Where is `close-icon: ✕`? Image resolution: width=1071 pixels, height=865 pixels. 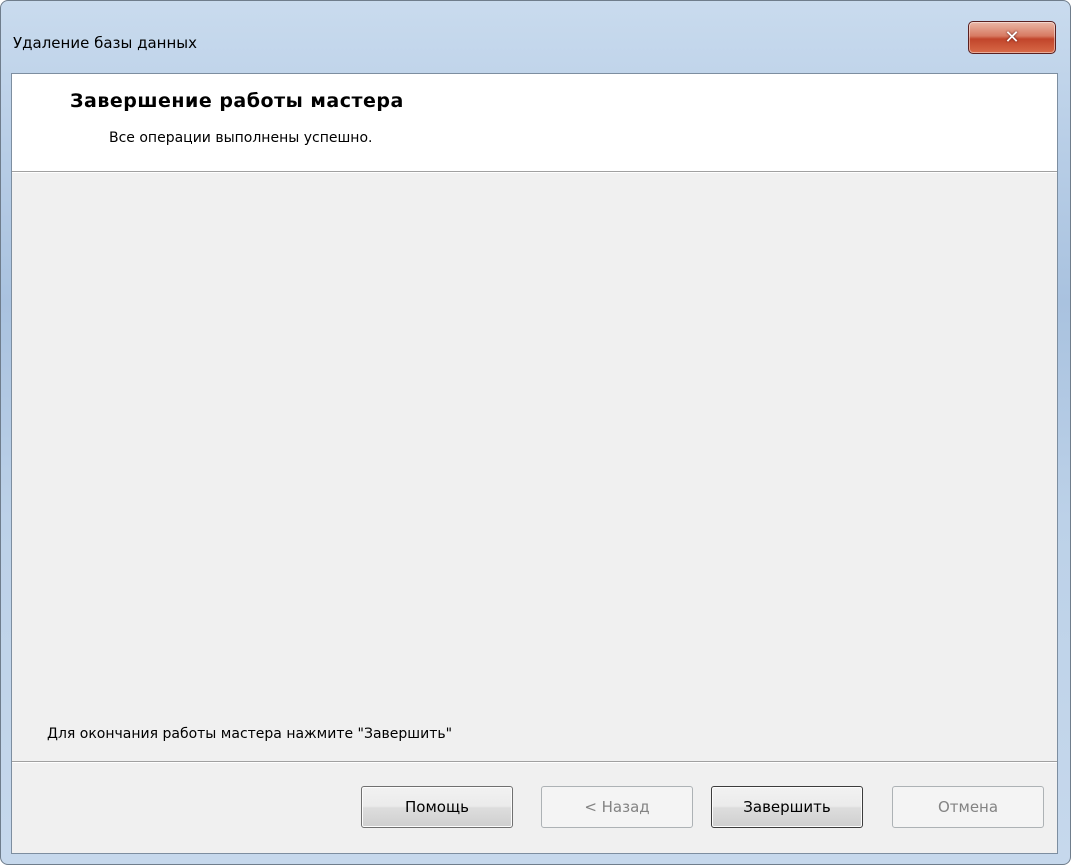 close-icon: ✕ is located at coordinates (1012, 37).